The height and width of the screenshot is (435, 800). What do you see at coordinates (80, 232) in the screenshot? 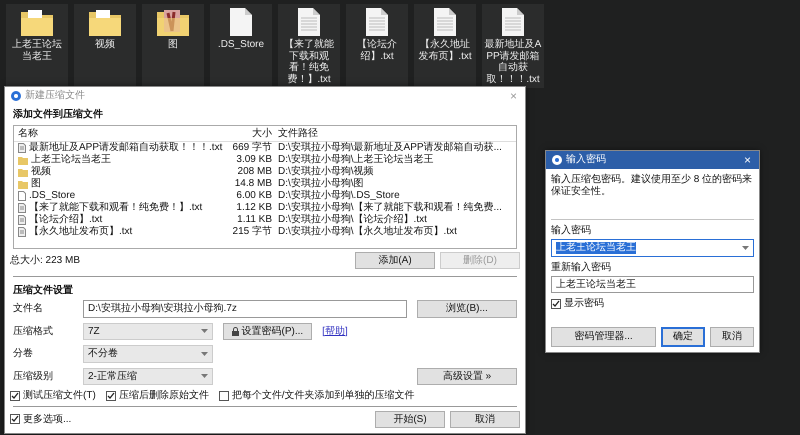
I see `file-name: 【永久地址发布页】.txt` at bounding box center [80, 232].